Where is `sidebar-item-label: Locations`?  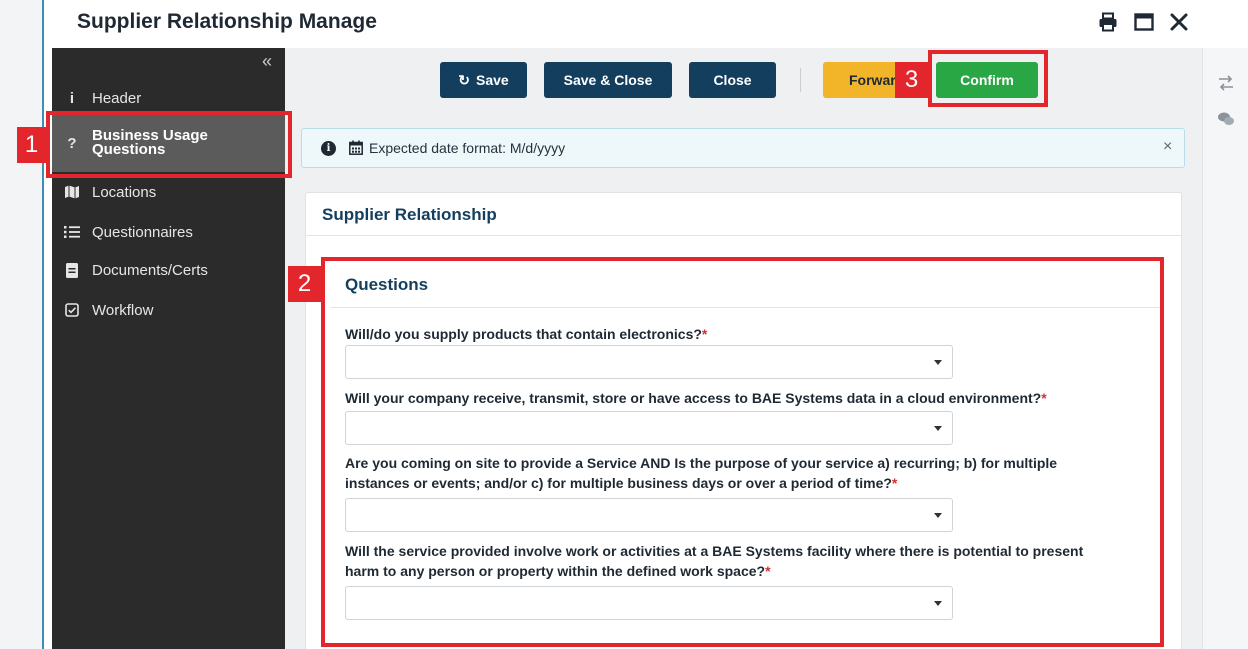
sidebar-item-label: Locations is located at coordinates (124, 192).